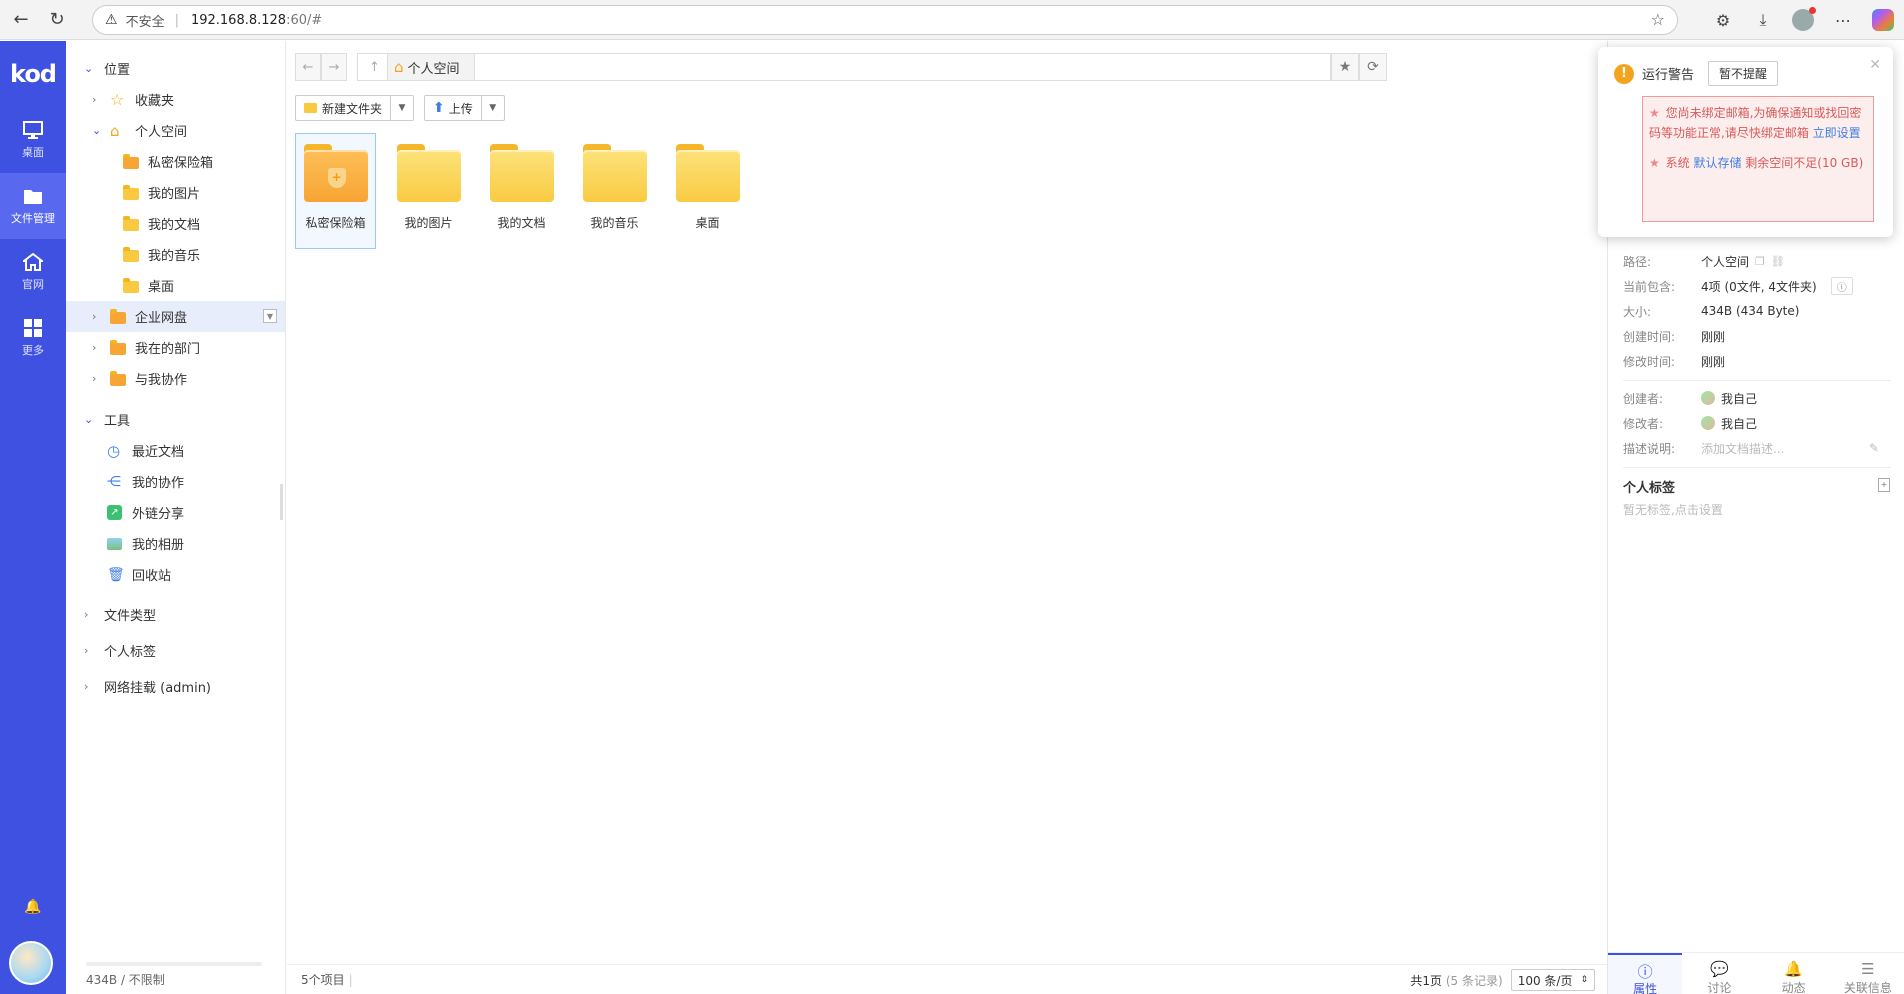 The width and height of the screenshot is (1904, 994). I want to click on prop-modifier: 修改者: 我自己, so click(1690, 423).